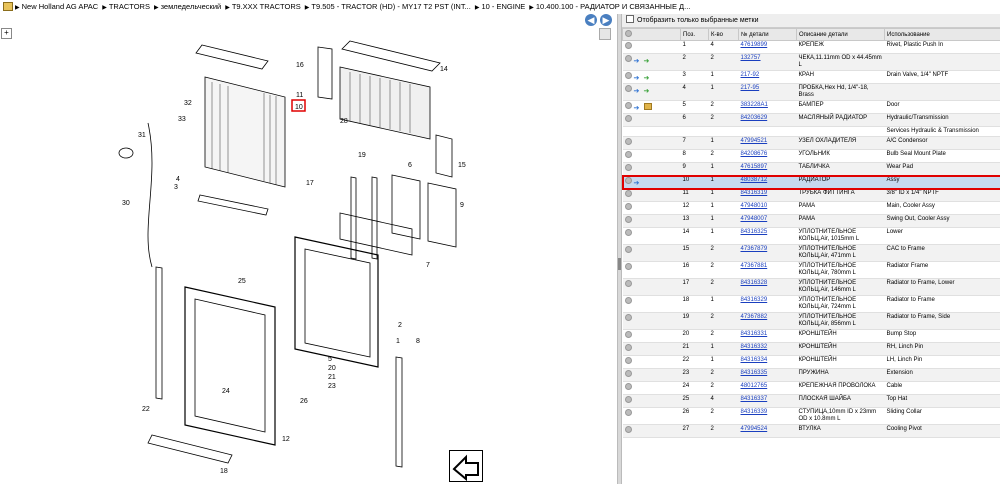 The width and height of the screenshot is (1000, 486). I want to click on row-part-no: 217-92, so click(768, 77).